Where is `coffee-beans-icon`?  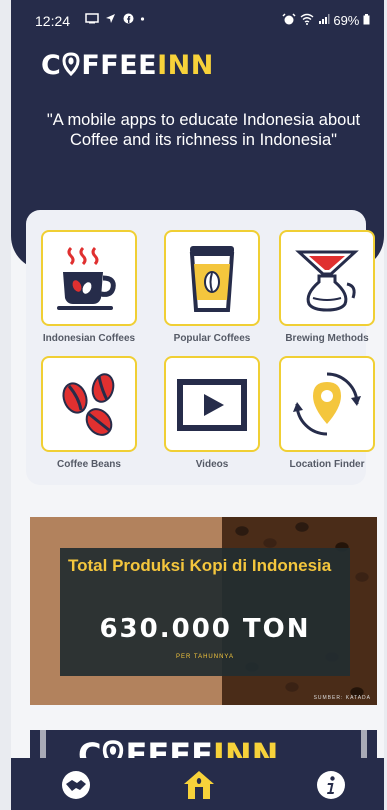
coffee-beans-icon is located at coordinates (88, 404).